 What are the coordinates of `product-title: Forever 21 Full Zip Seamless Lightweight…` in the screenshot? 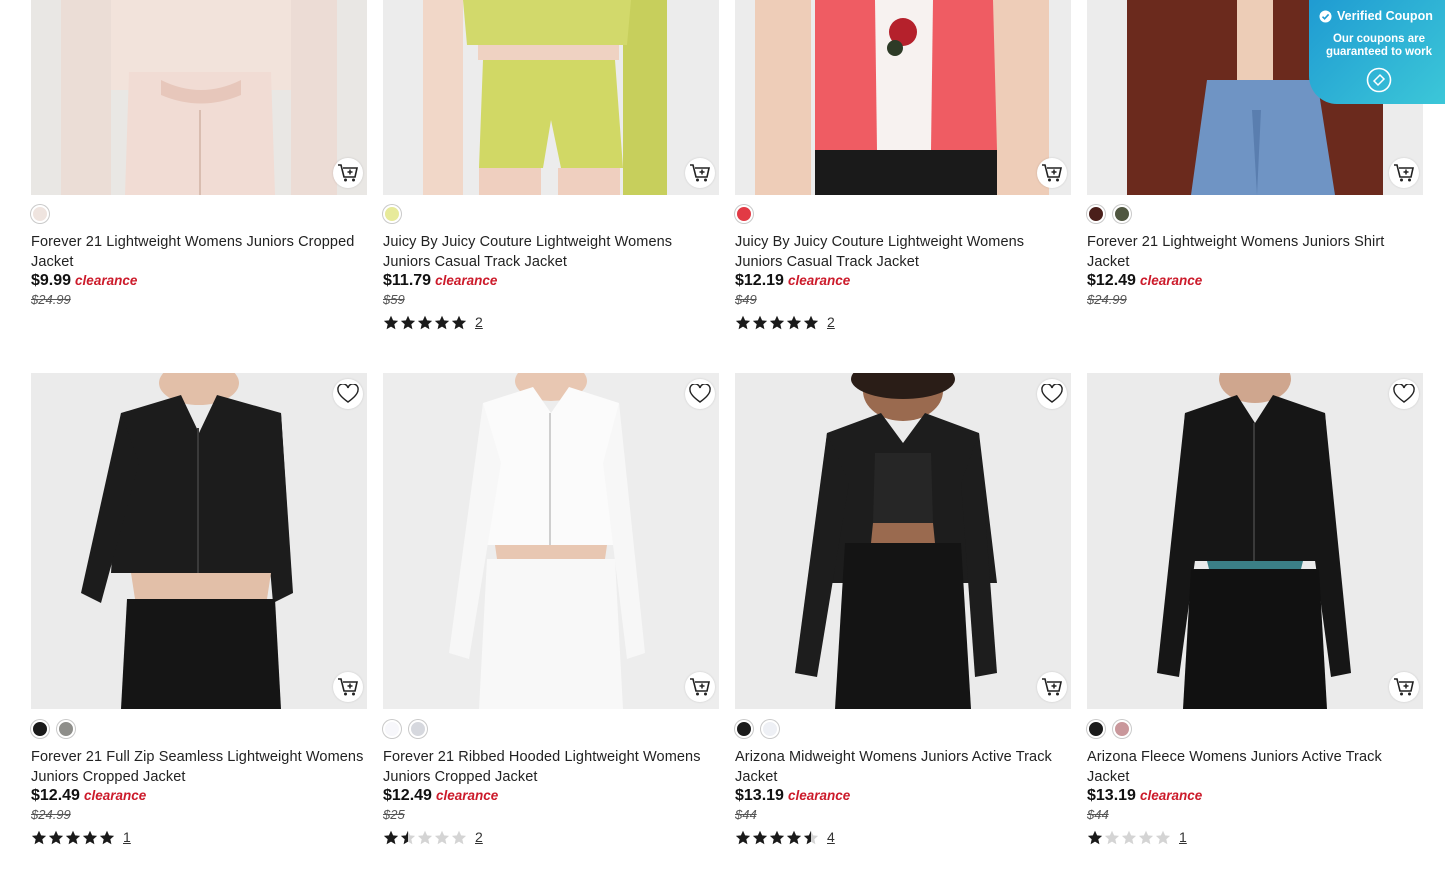 It's located at (199, 767).